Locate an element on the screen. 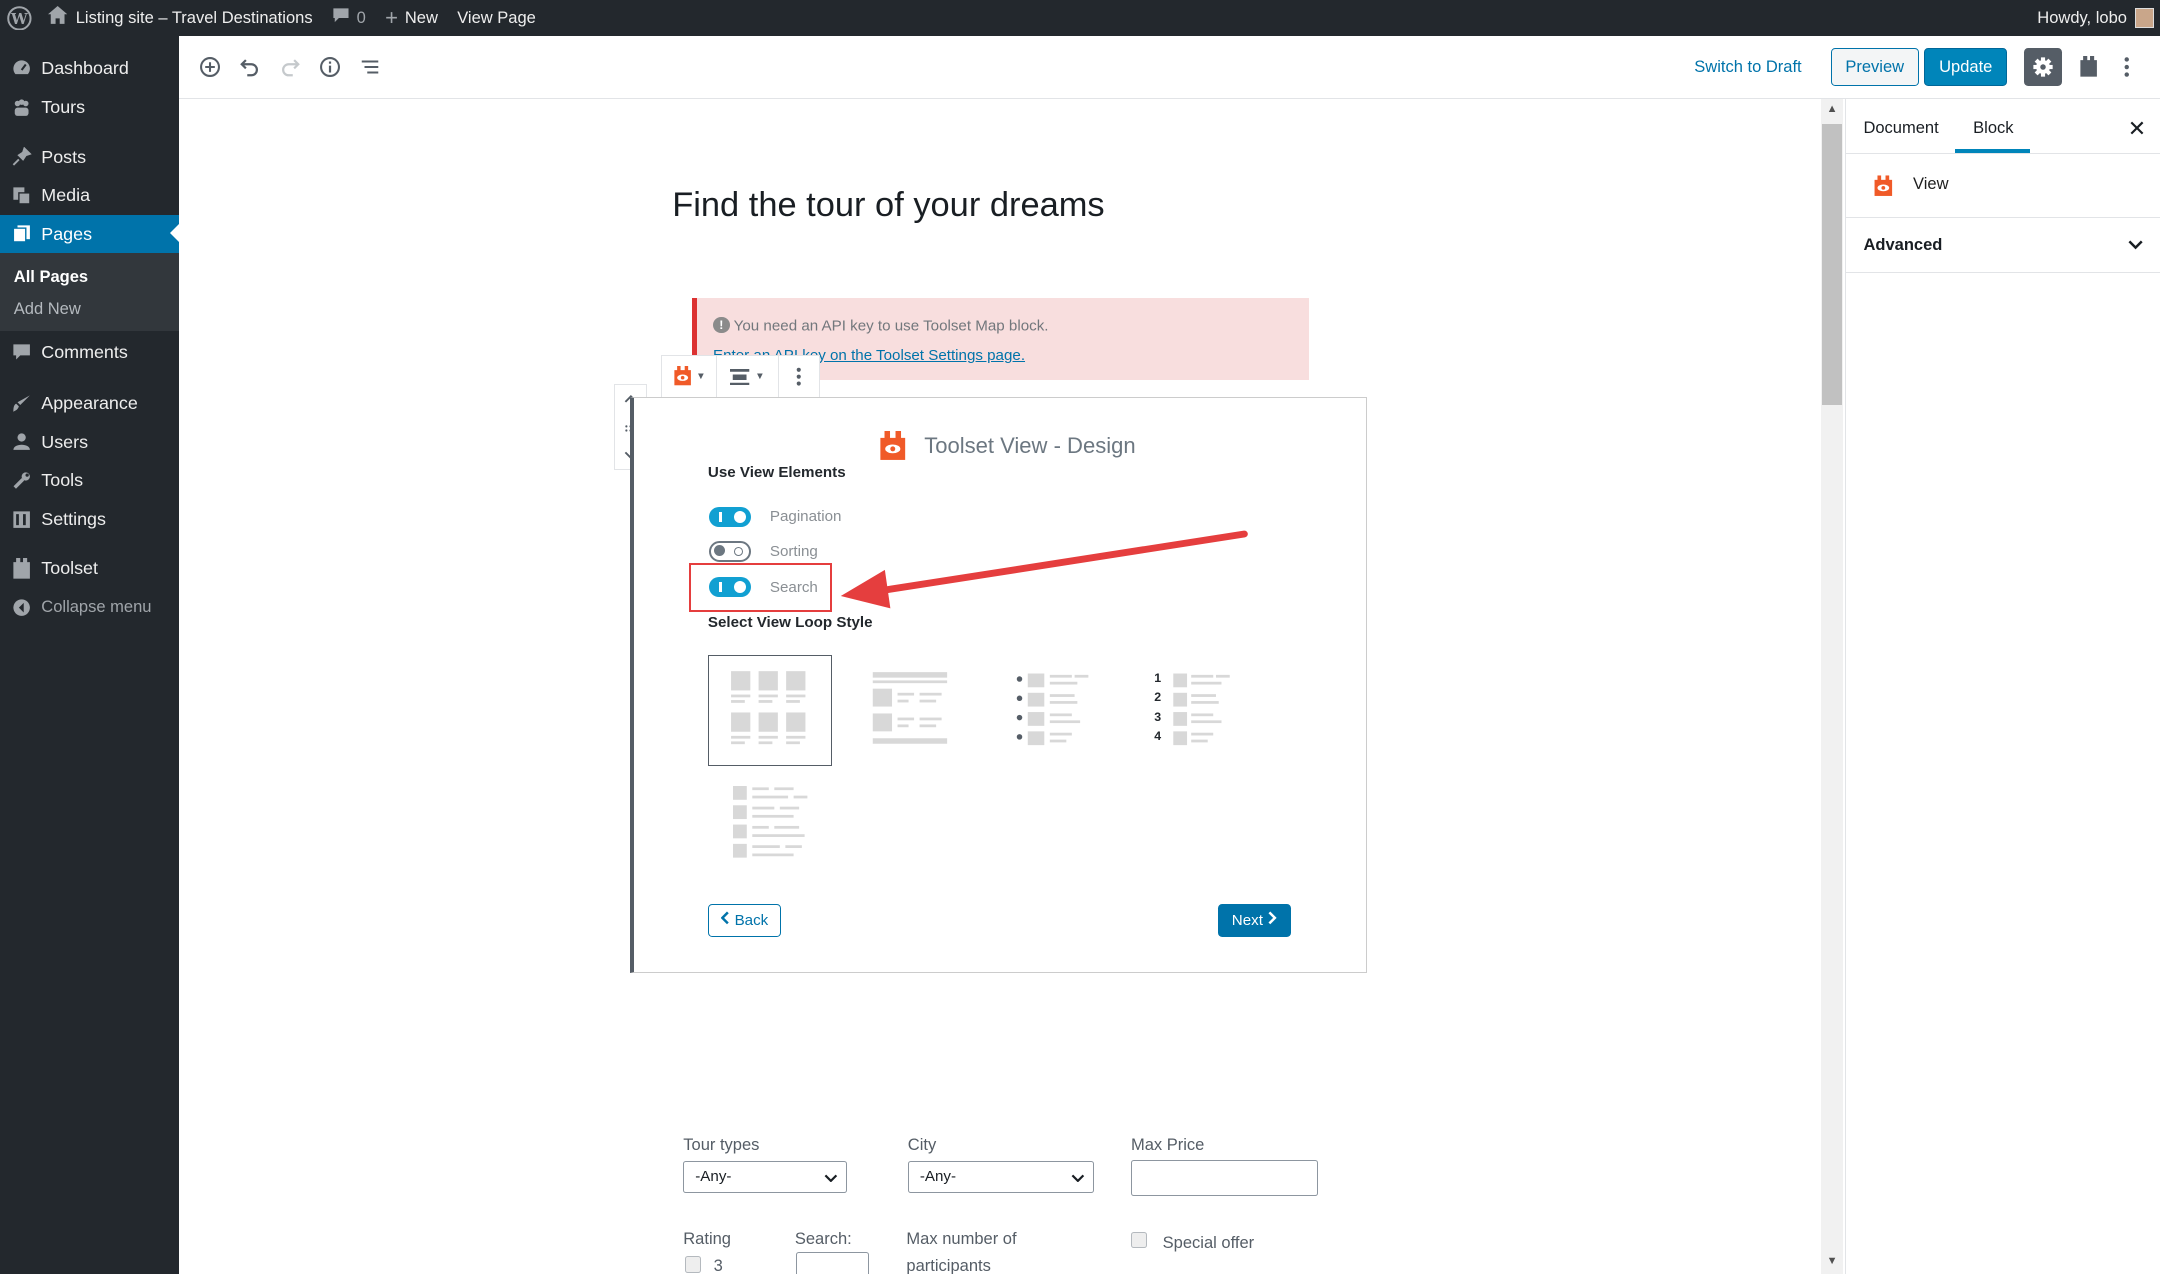  max-participants-label-2: participants is located at coordinates (948, 1265).